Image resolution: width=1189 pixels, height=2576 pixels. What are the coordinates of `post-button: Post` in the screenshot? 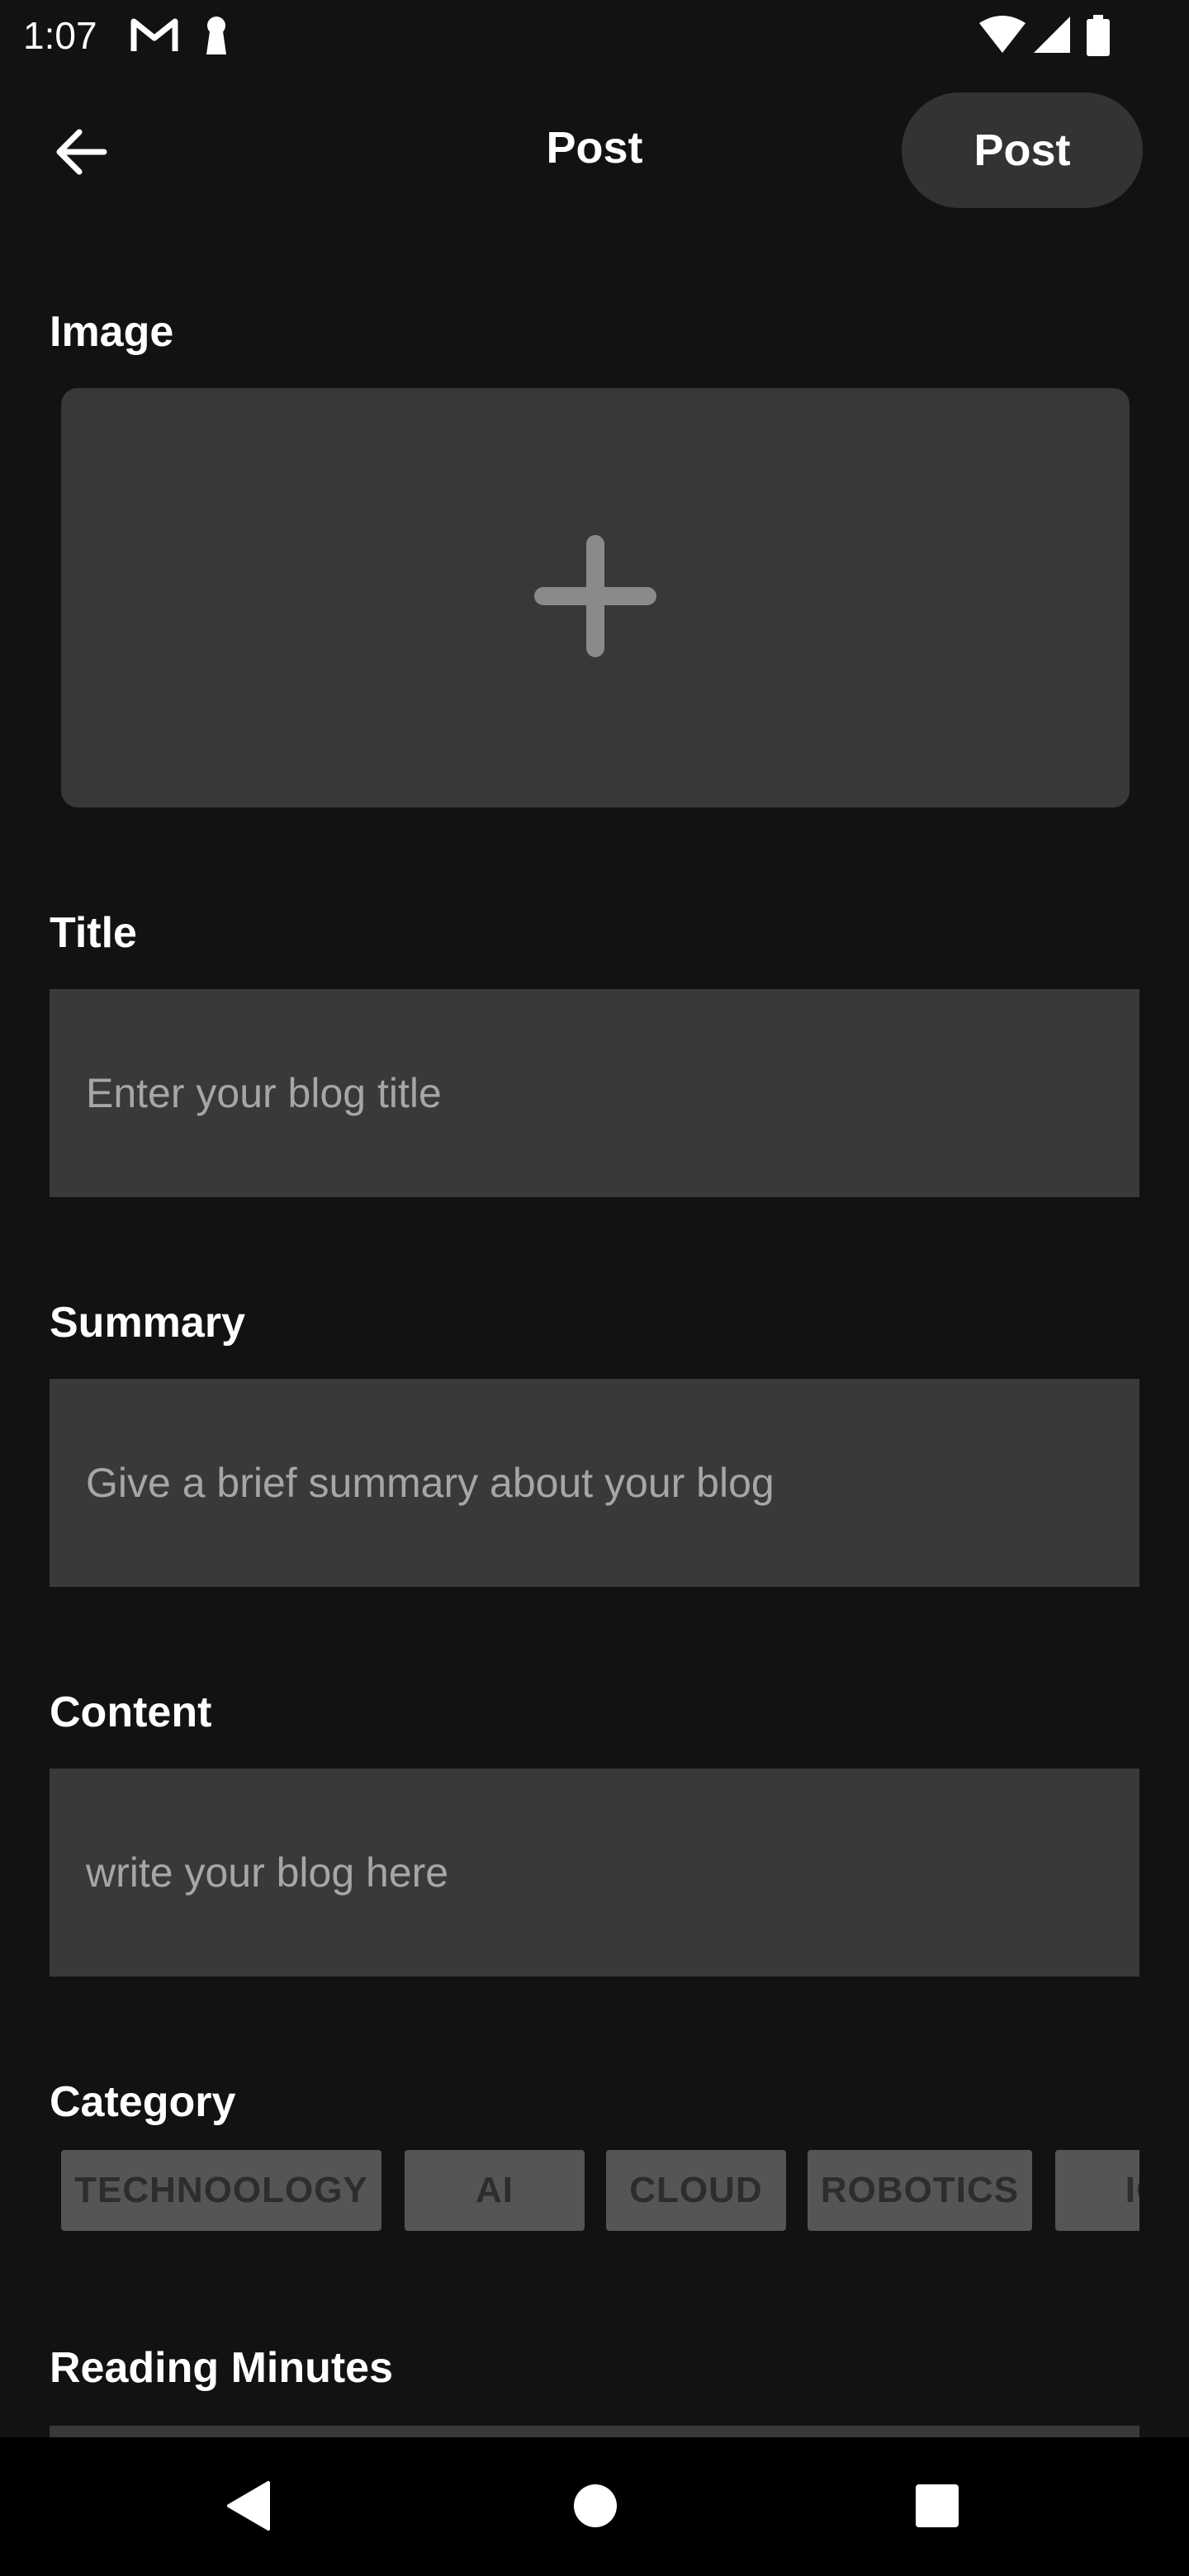 It's located at (1022, 150).